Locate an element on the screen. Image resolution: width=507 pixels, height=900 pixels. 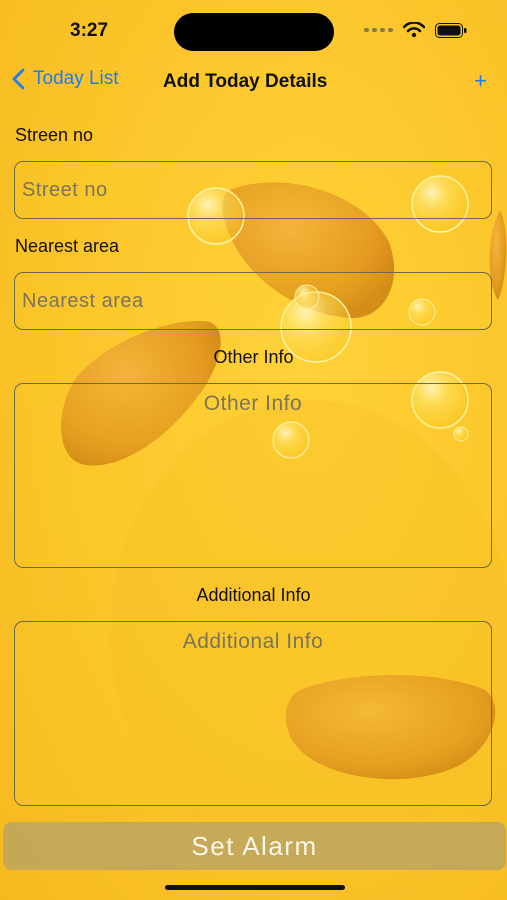
status-indicators is located at coordinates (415, 30).